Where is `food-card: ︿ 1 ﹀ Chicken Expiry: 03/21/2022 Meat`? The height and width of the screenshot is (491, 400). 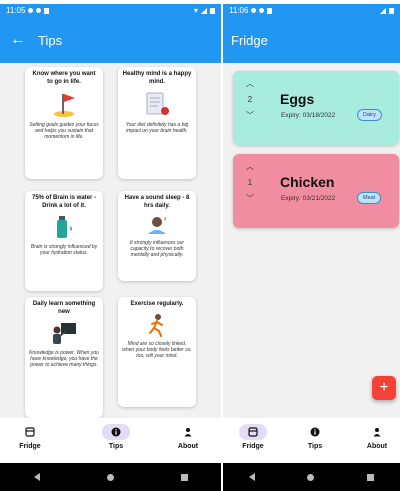
food-card: ︿ 1 ﹀ Chicken Expiry: 03/21/2022 Meat is located at coordinates (316, 191).